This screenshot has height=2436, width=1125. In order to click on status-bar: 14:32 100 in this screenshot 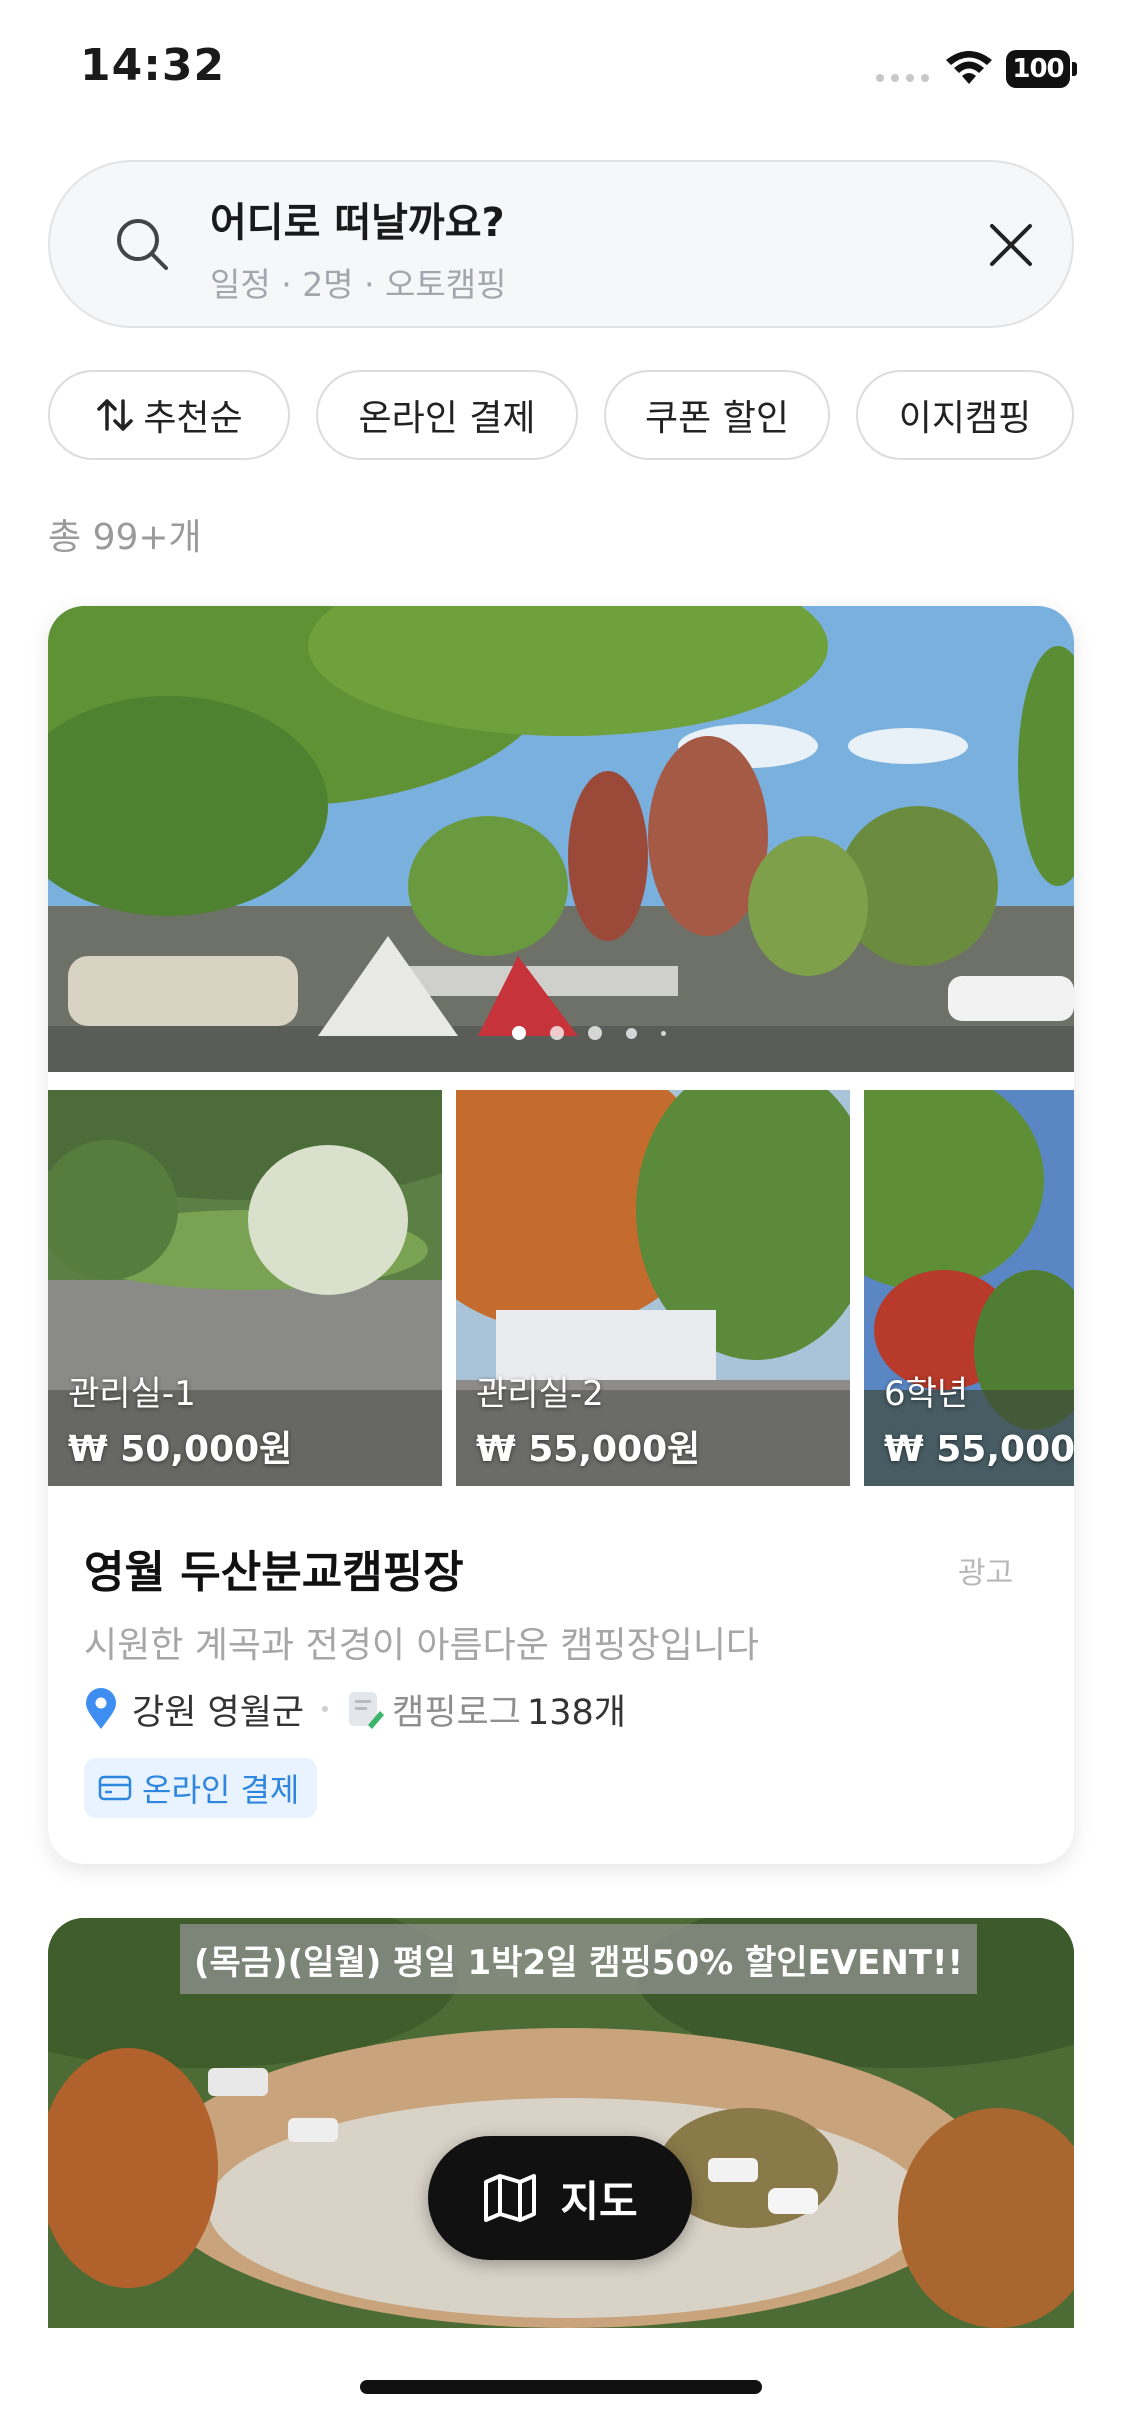, I will do `click(562, 70)`.